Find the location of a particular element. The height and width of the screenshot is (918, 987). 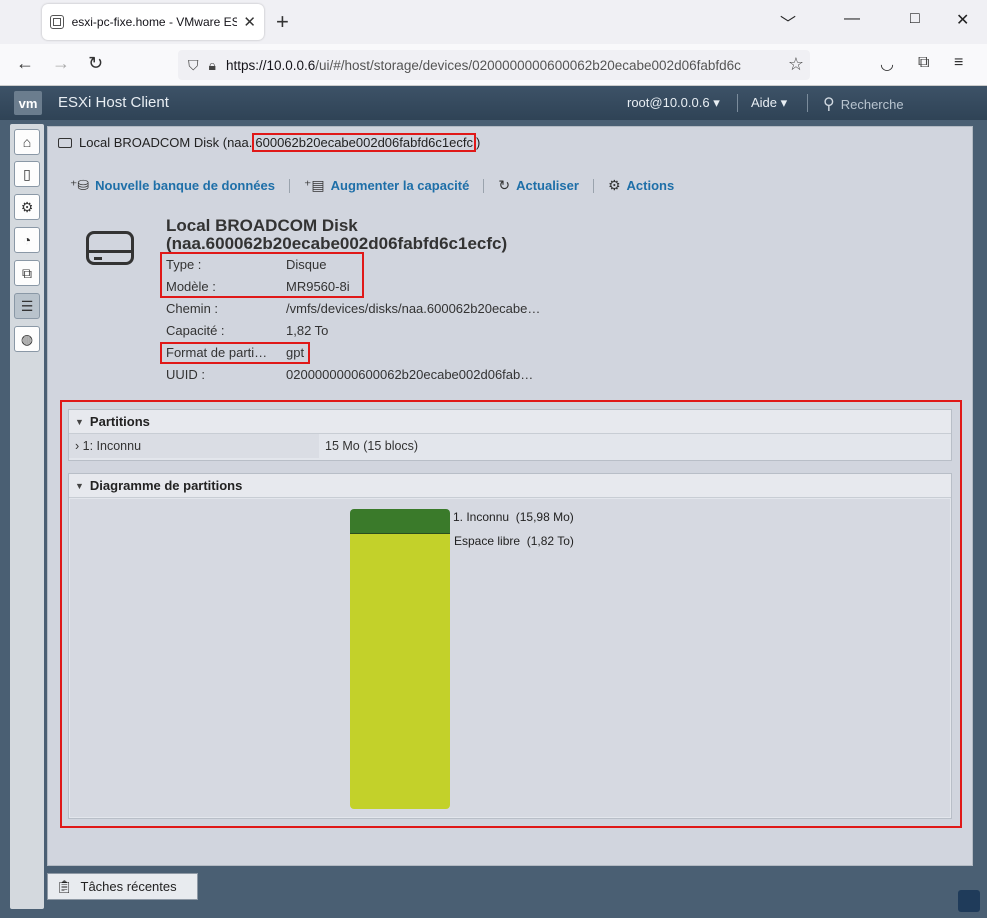

side-navigator: ⌂ ▯ ⚙ ◔ ⧉ ☰ ◍ is located at coordinates (27, 516).